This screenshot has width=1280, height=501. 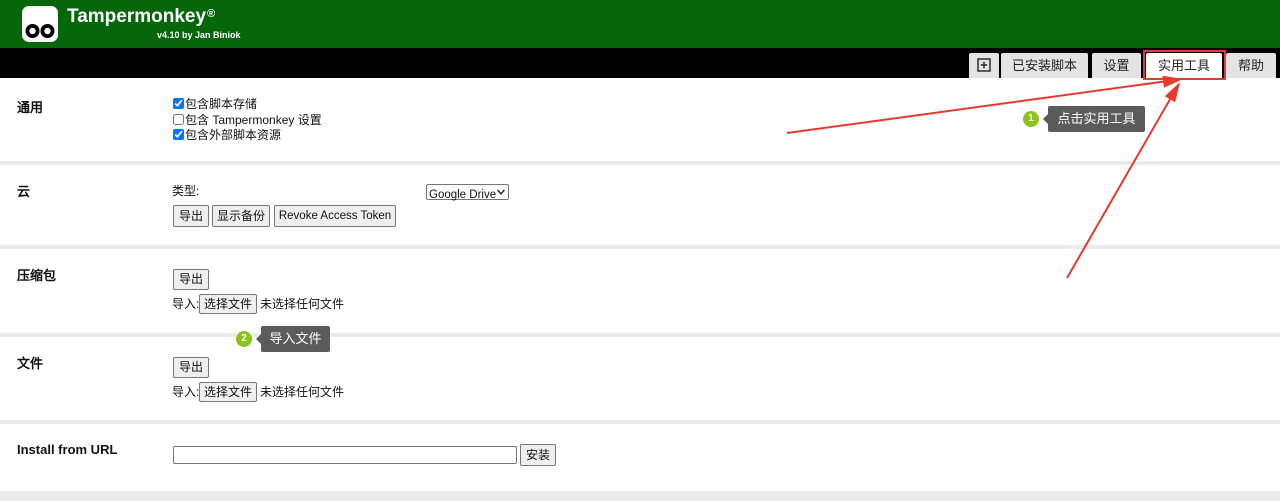 What do you see at coordinates (137, 16) in the screenshot?
I see `app-name-text: Tampermonkey` at bounding box center [137, 16].